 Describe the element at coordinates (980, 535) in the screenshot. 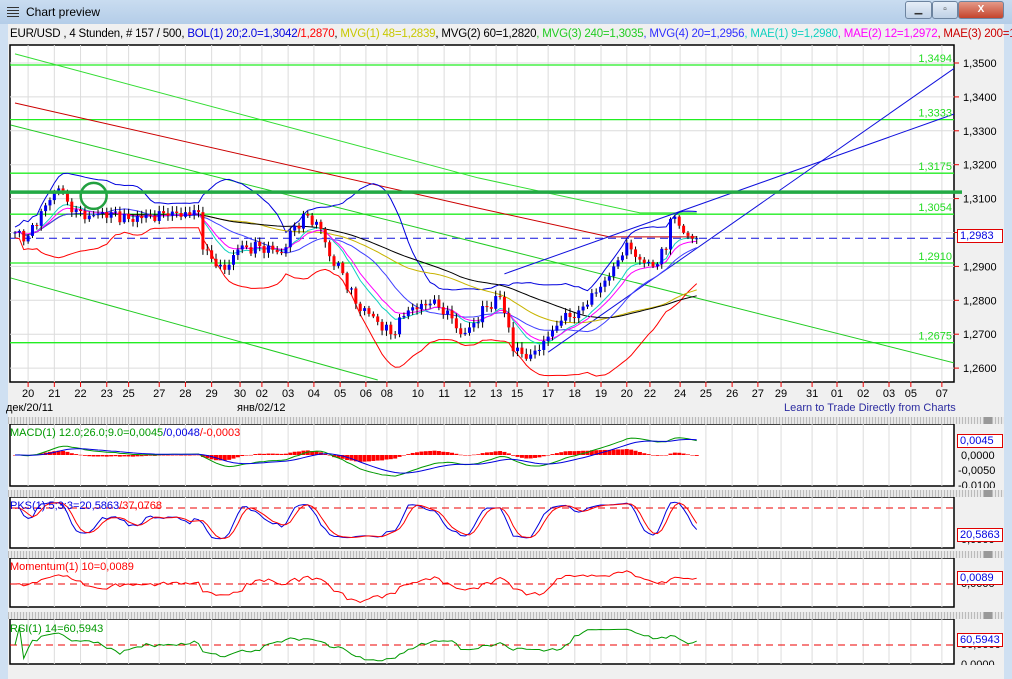

I see `pks-value-box: 20,5863` at that location.